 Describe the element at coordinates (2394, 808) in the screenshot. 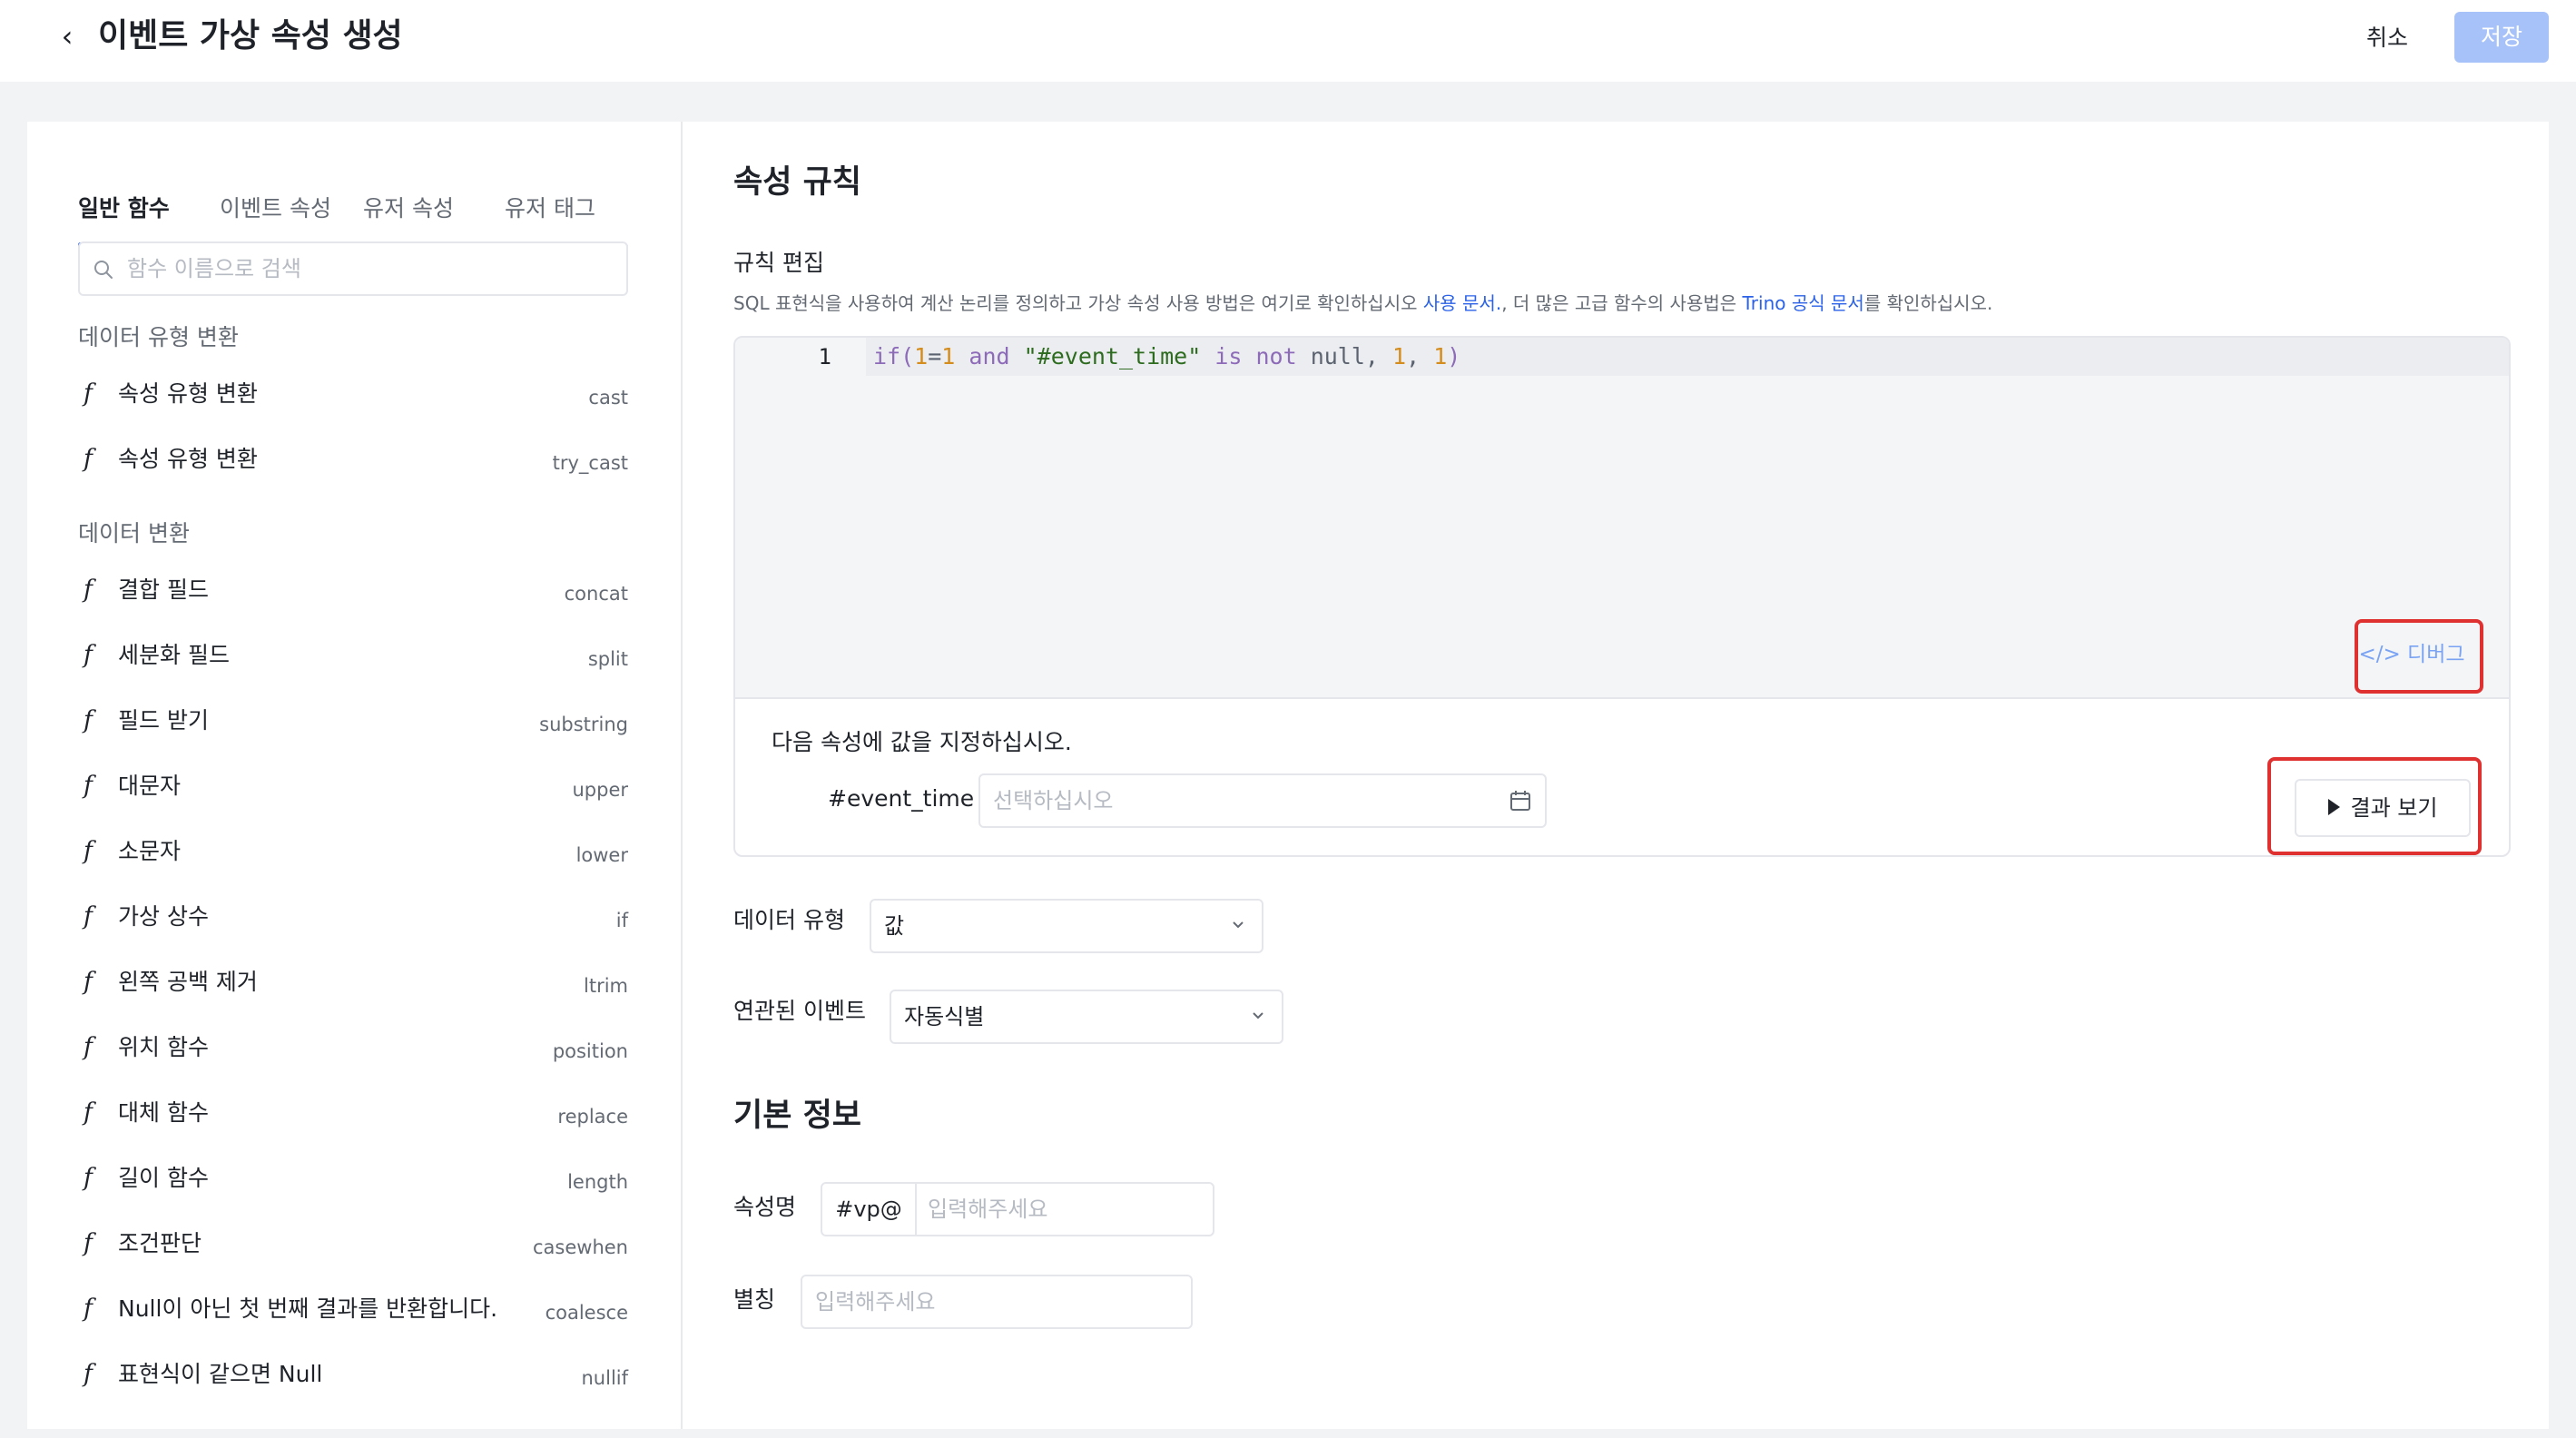

I see `view-result-label: 결과 보기` at that location.